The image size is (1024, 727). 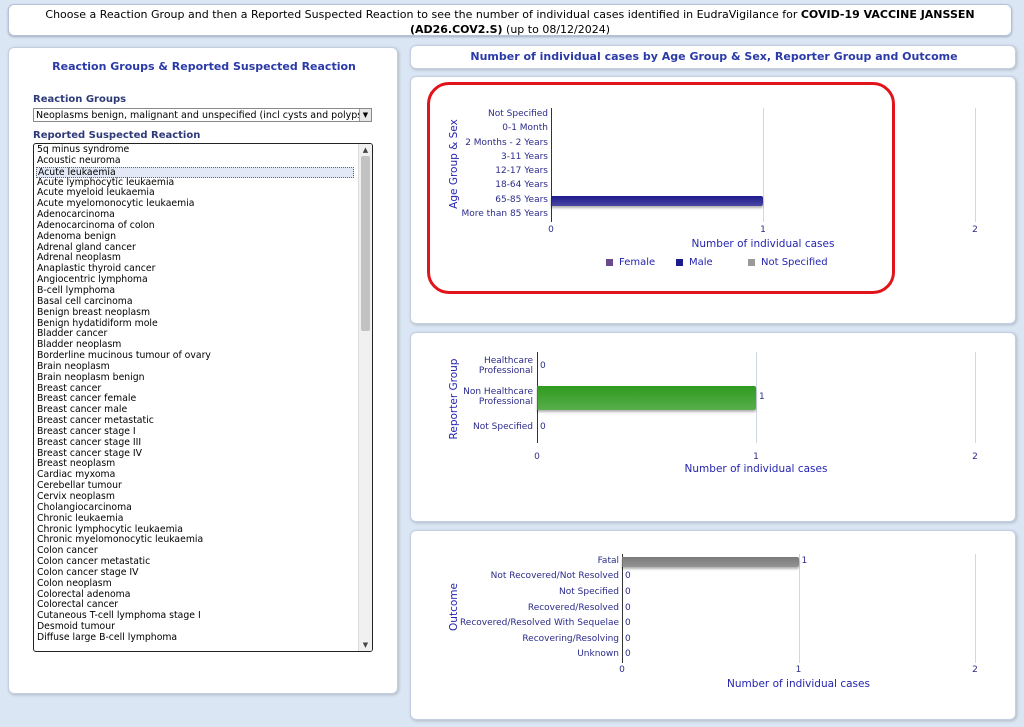 What do you see at coordinates (195, 443) in the screenshot?
I see `reaction-list-item: Breast cancer stage III` at bounding box center [195, 443].